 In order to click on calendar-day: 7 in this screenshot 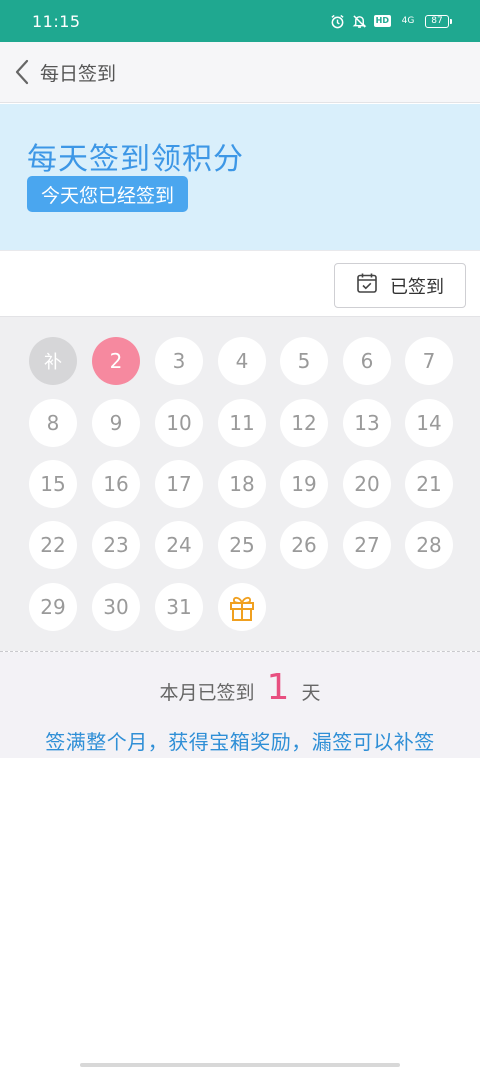, I will do `click(429, 361)`.